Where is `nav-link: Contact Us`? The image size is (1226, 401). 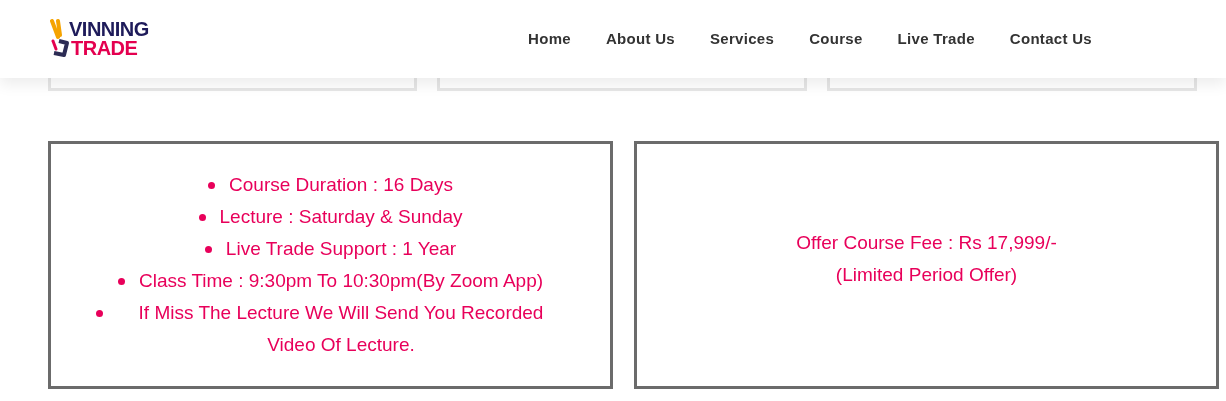
nav-link: Contact Us is located at coordinates (1050, 39).